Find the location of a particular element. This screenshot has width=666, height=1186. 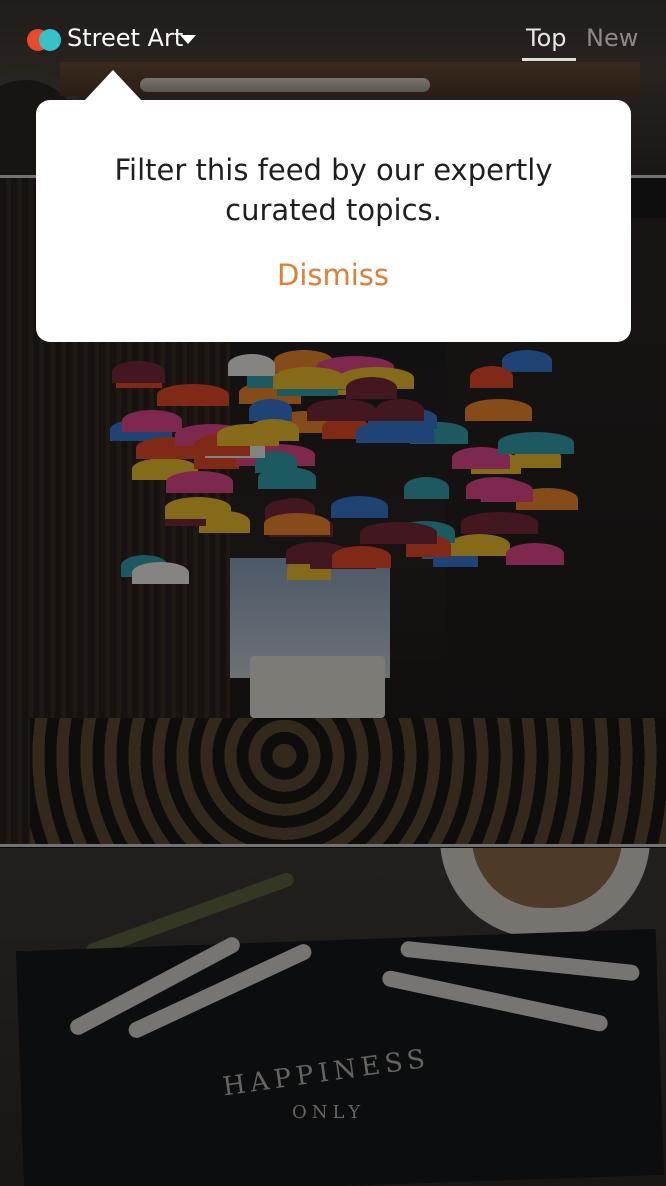

dismiss-button: Dismiss is located at coordinates (333, 275).